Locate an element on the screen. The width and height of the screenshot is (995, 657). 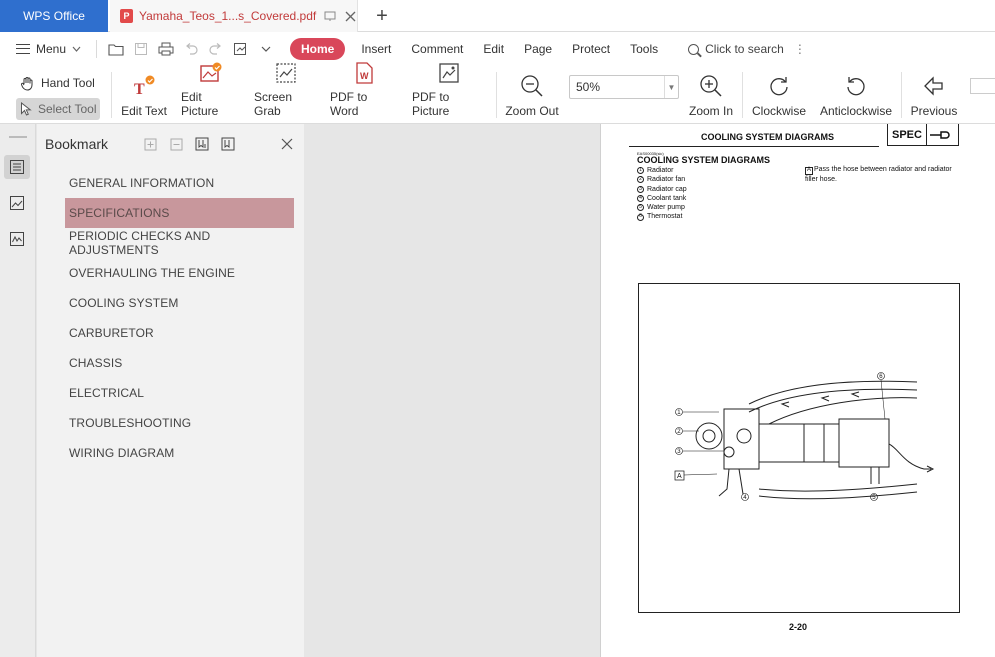
more-options-icon: ⋮ is located at coordinates (800, 49).